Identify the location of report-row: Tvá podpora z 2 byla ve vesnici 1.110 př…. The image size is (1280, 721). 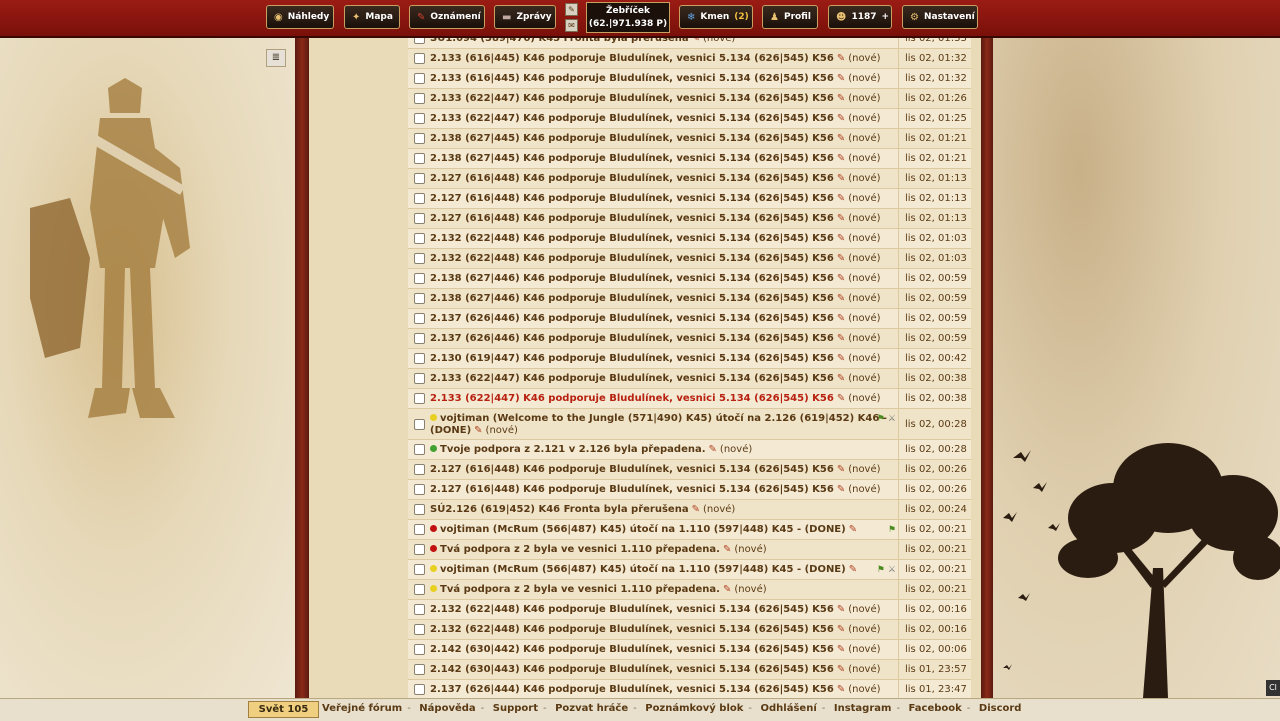
(689, 590).